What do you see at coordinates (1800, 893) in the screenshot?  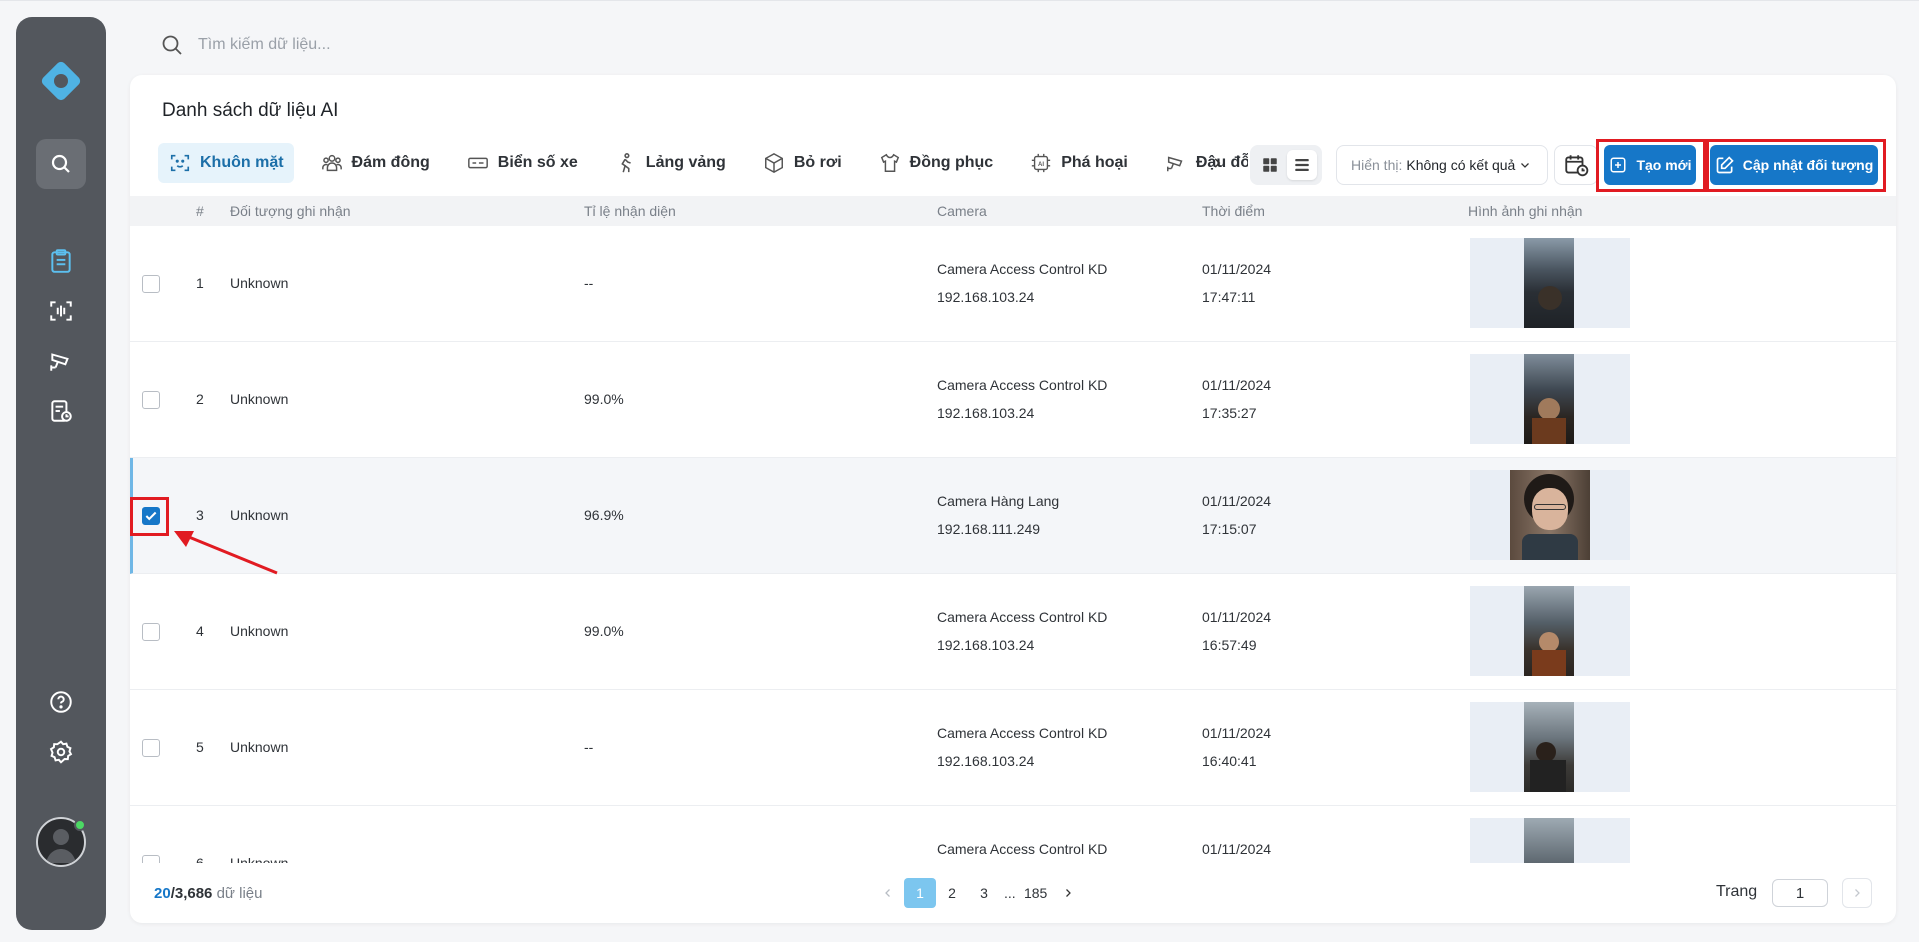 I see `page-jump-input` at bounding box center [1800, 893].